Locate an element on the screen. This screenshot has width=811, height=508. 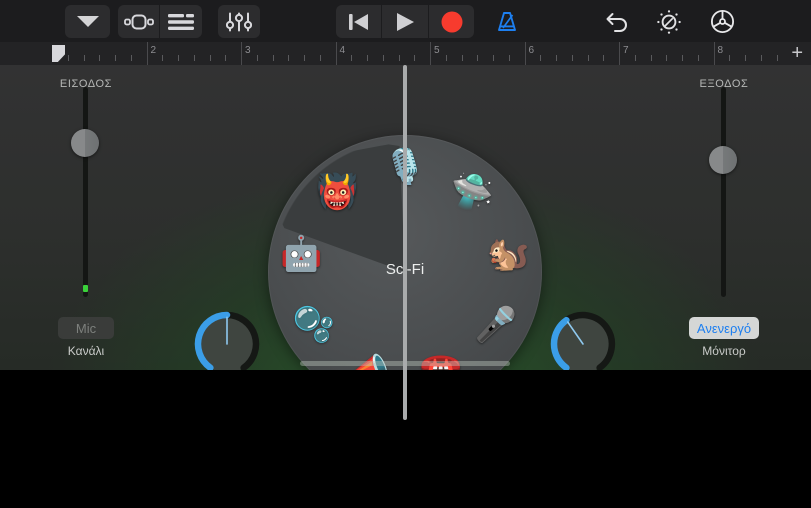
fx-button is located at coordinates (669, 21).